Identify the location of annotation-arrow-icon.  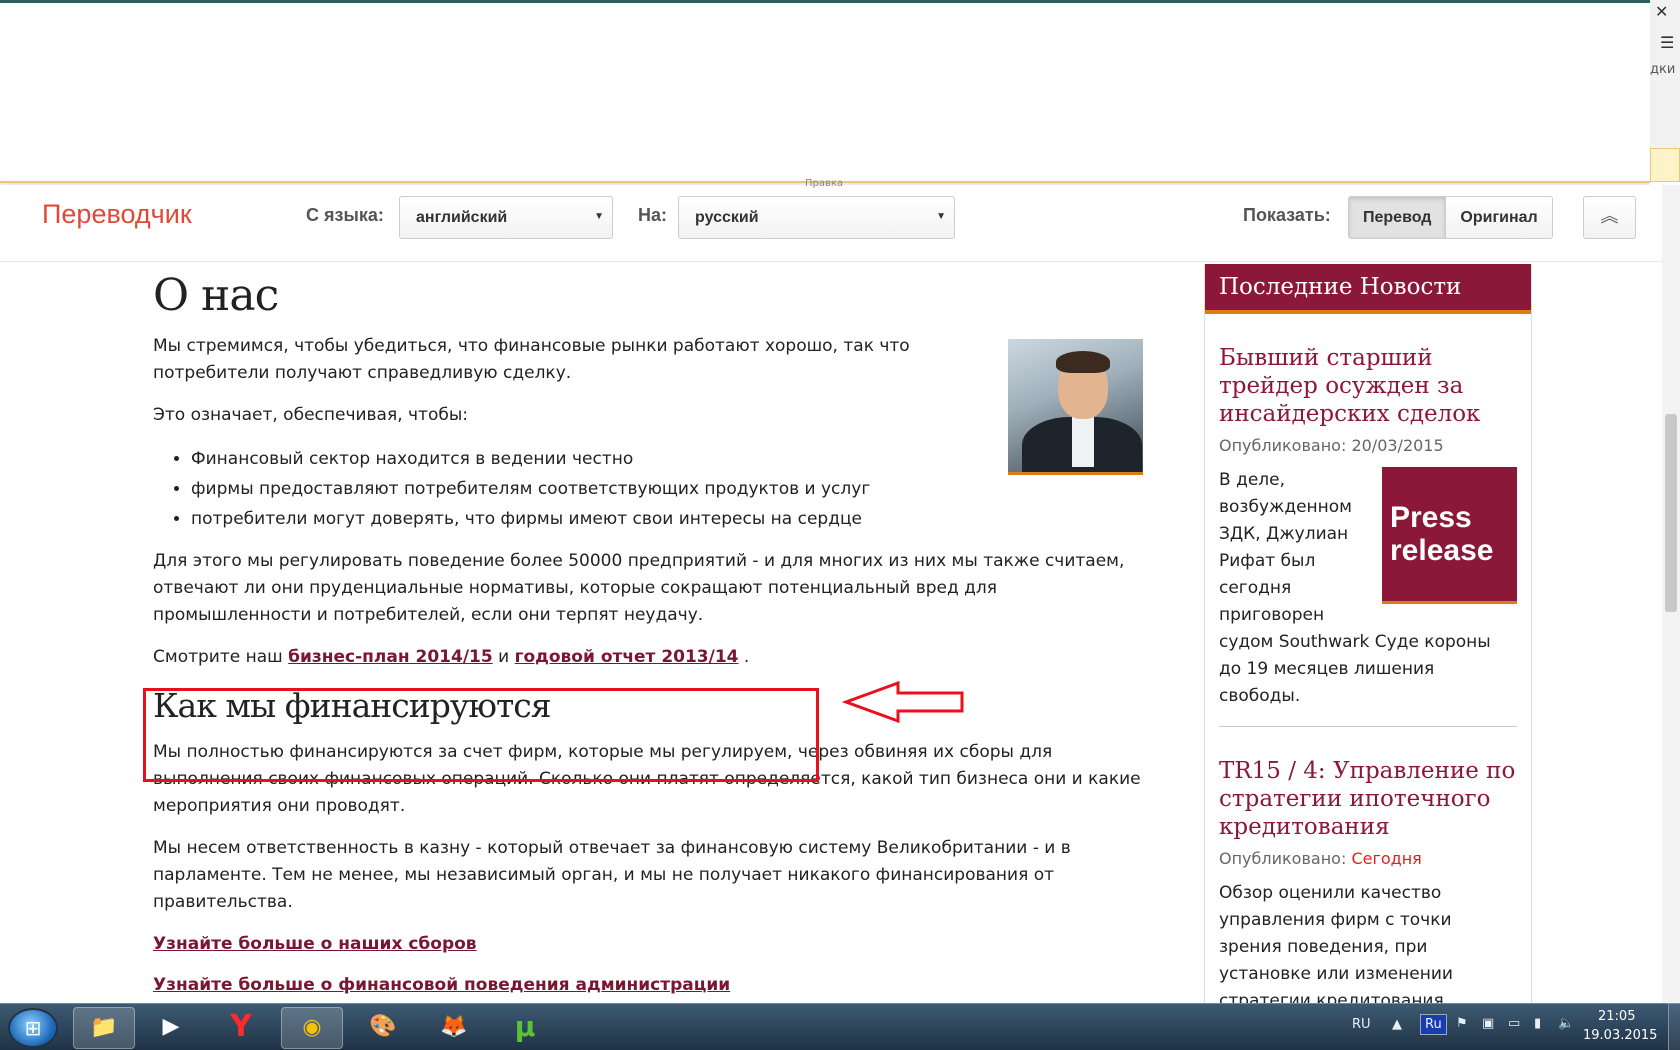
(902, 702).